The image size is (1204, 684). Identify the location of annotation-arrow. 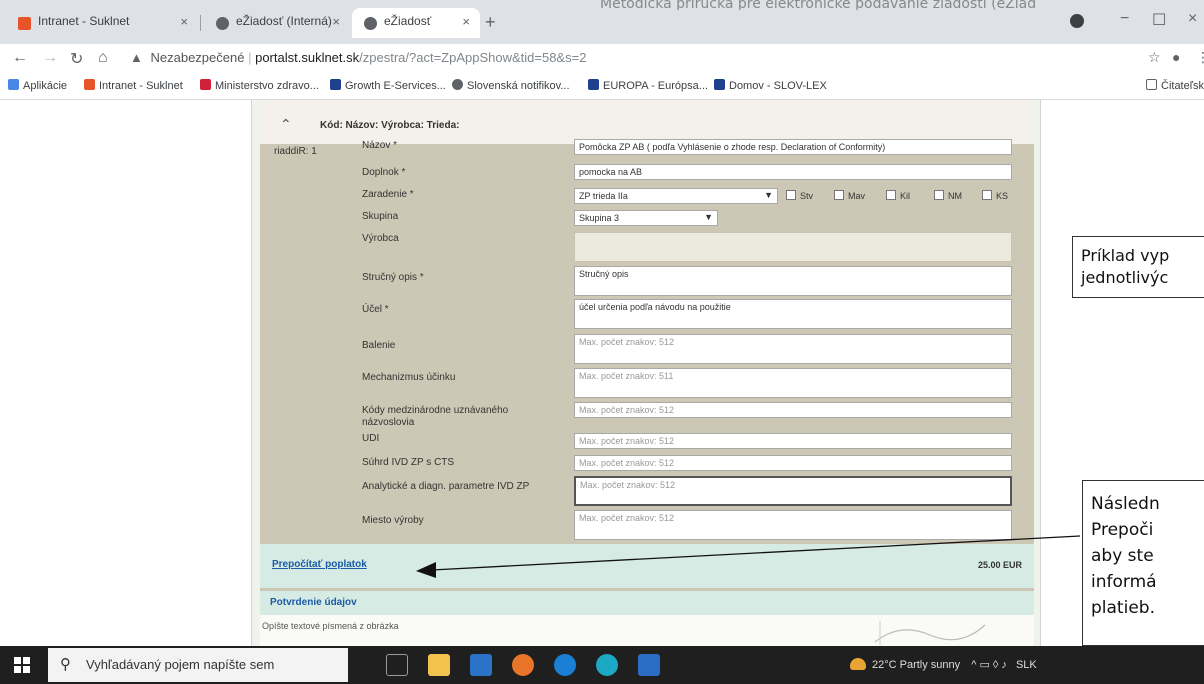
(748, 556).